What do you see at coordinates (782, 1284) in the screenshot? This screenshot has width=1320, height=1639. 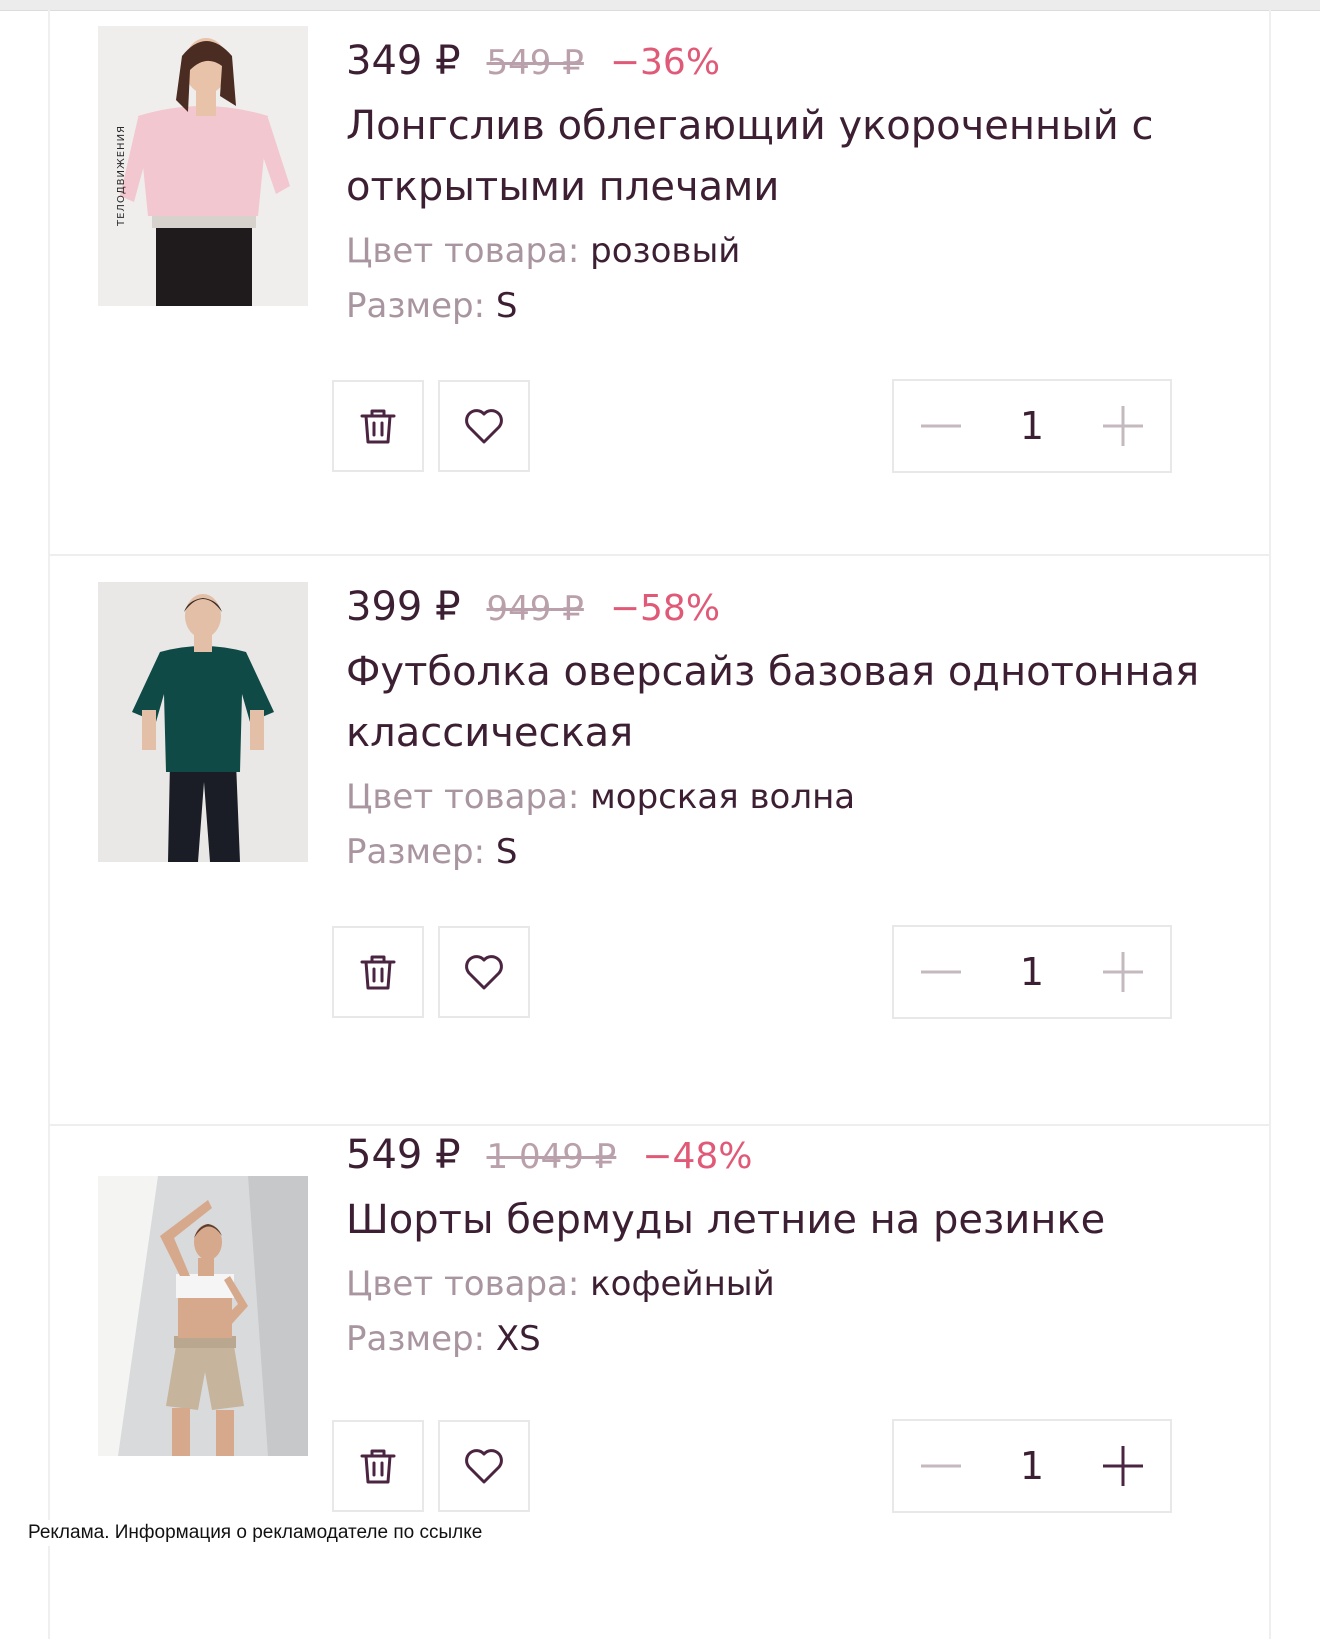 I see `color-attribute: Цвет товара: кофейный` at bounding box center [782, 1284].